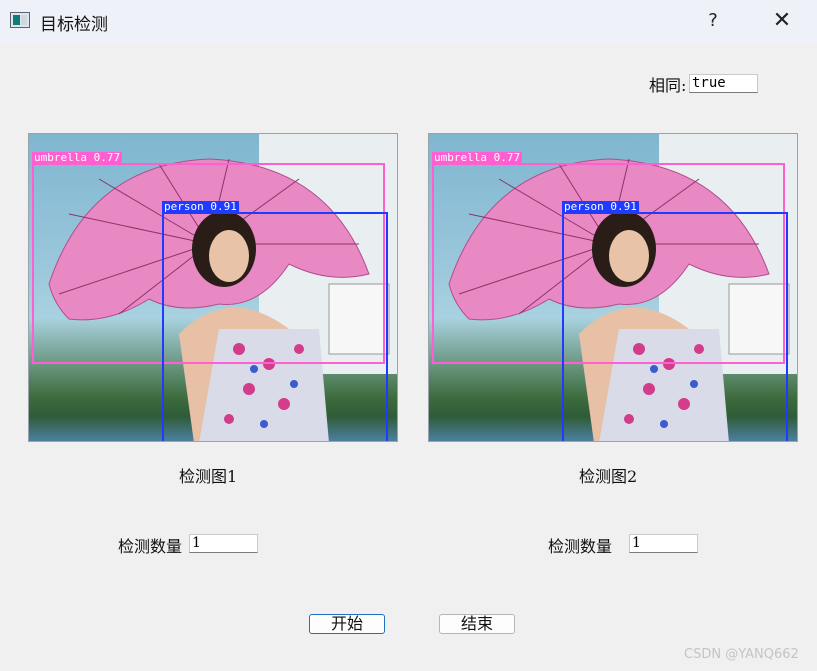  What do you see at coordinates (223, 543) in the screenshot?
I see `count-field-1: 1` at bounding box center [223, 543].